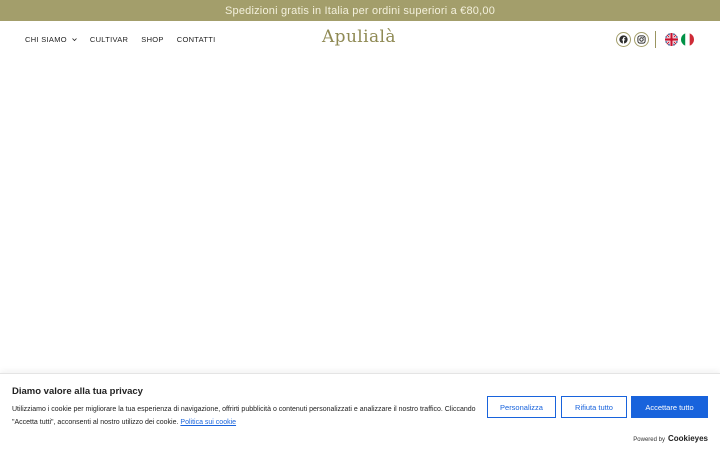 This screenshot has height=450, width=720. I want to click on reject-all-button: Rifiuta tutto, so click(594, 407).